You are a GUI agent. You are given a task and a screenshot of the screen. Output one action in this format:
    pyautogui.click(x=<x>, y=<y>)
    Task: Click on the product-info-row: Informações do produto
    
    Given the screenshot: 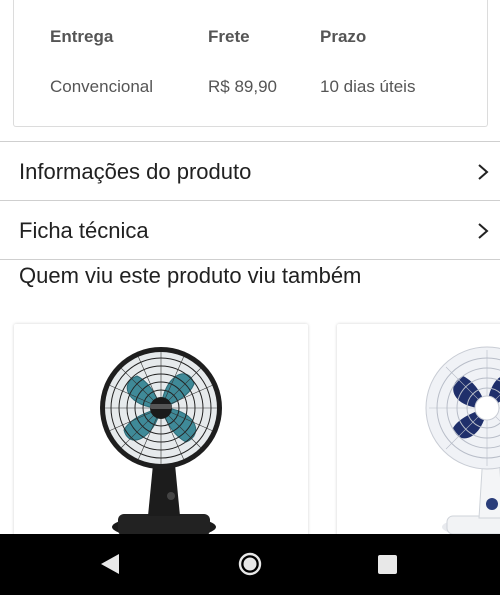 What is the action you would take?
    pyautogui.click(x=250, y=170)
    